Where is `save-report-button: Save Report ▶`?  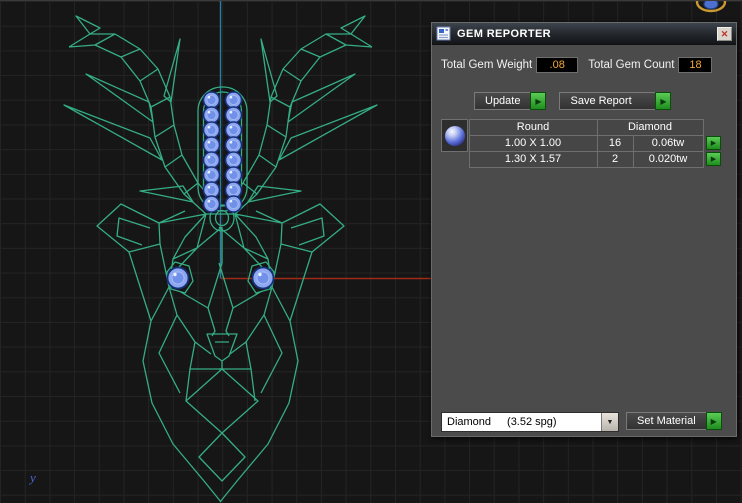
save-report-button: Save Report ▶ is located at coordinates (615, 101).